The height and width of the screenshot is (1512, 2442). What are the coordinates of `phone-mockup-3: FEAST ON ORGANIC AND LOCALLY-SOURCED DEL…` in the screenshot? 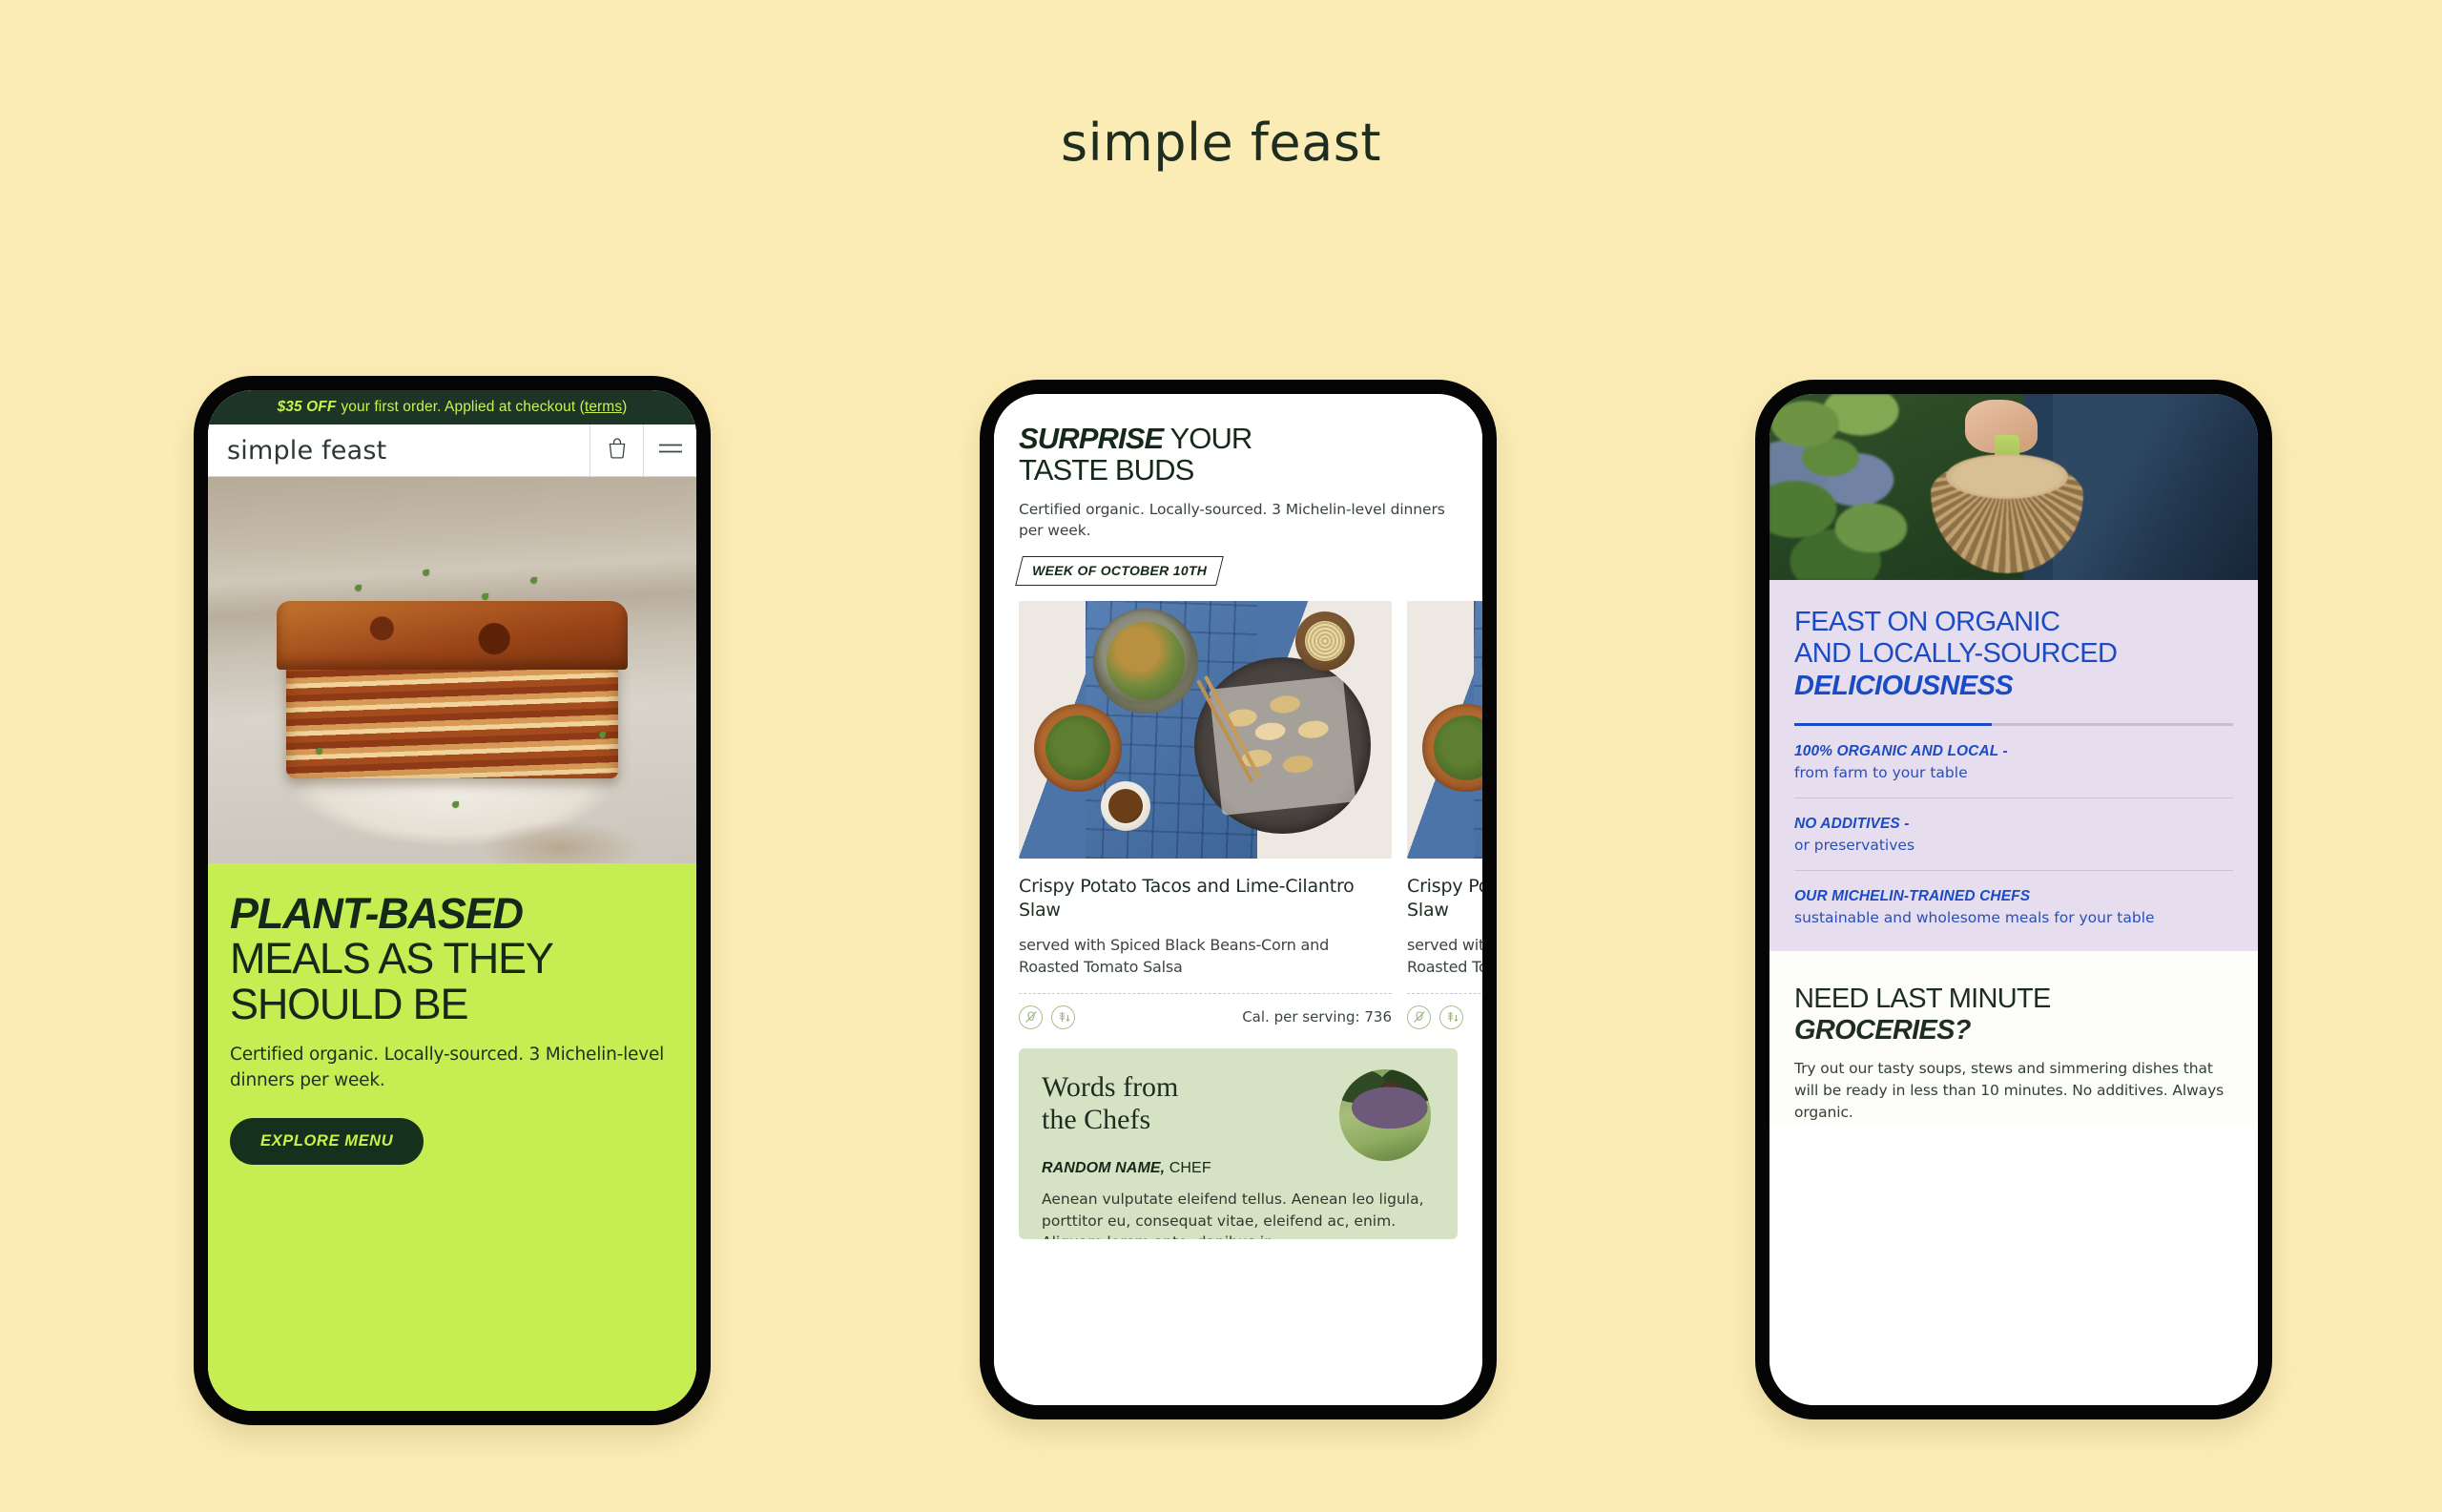 It's located at (2013, 900).